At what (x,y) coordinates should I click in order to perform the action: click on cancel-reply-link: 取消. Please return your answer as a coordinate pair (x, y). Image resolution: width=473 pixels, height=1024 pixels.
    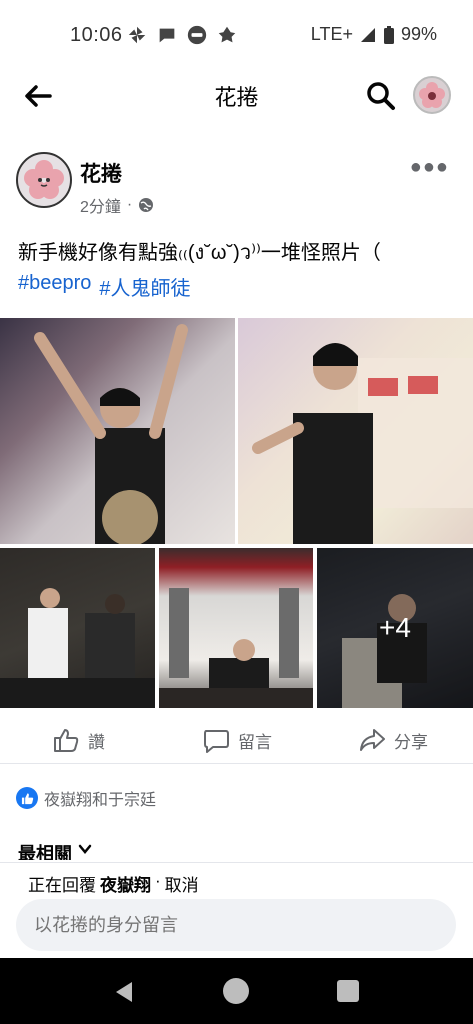
    Looking at the image, I should click on (182, 883).